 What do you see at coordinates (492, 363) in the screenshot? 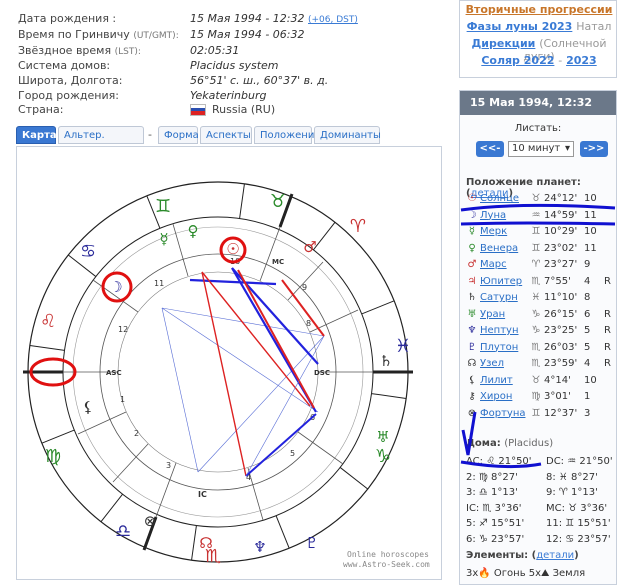
I see `planet-name-link: Узел` at bounding box center [492, 363].